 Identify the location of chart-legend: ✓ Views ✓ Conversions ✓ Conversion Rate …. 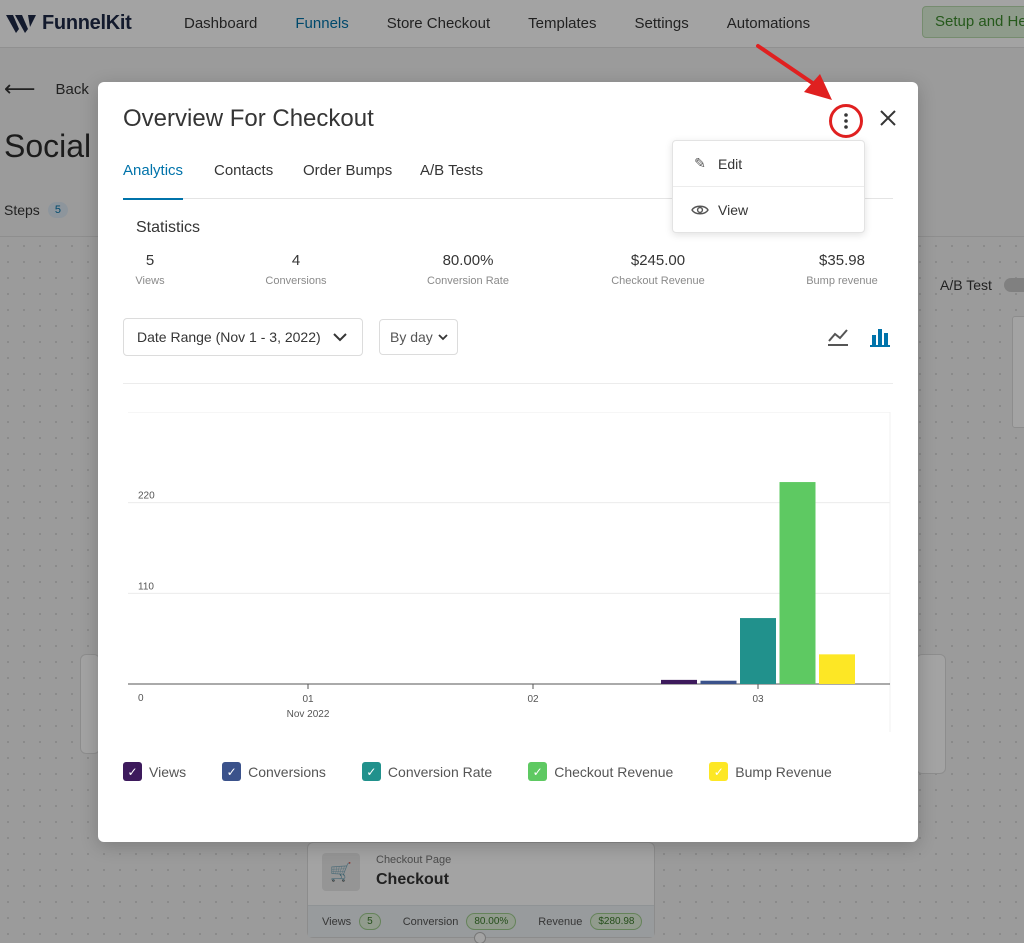
(495, 771).